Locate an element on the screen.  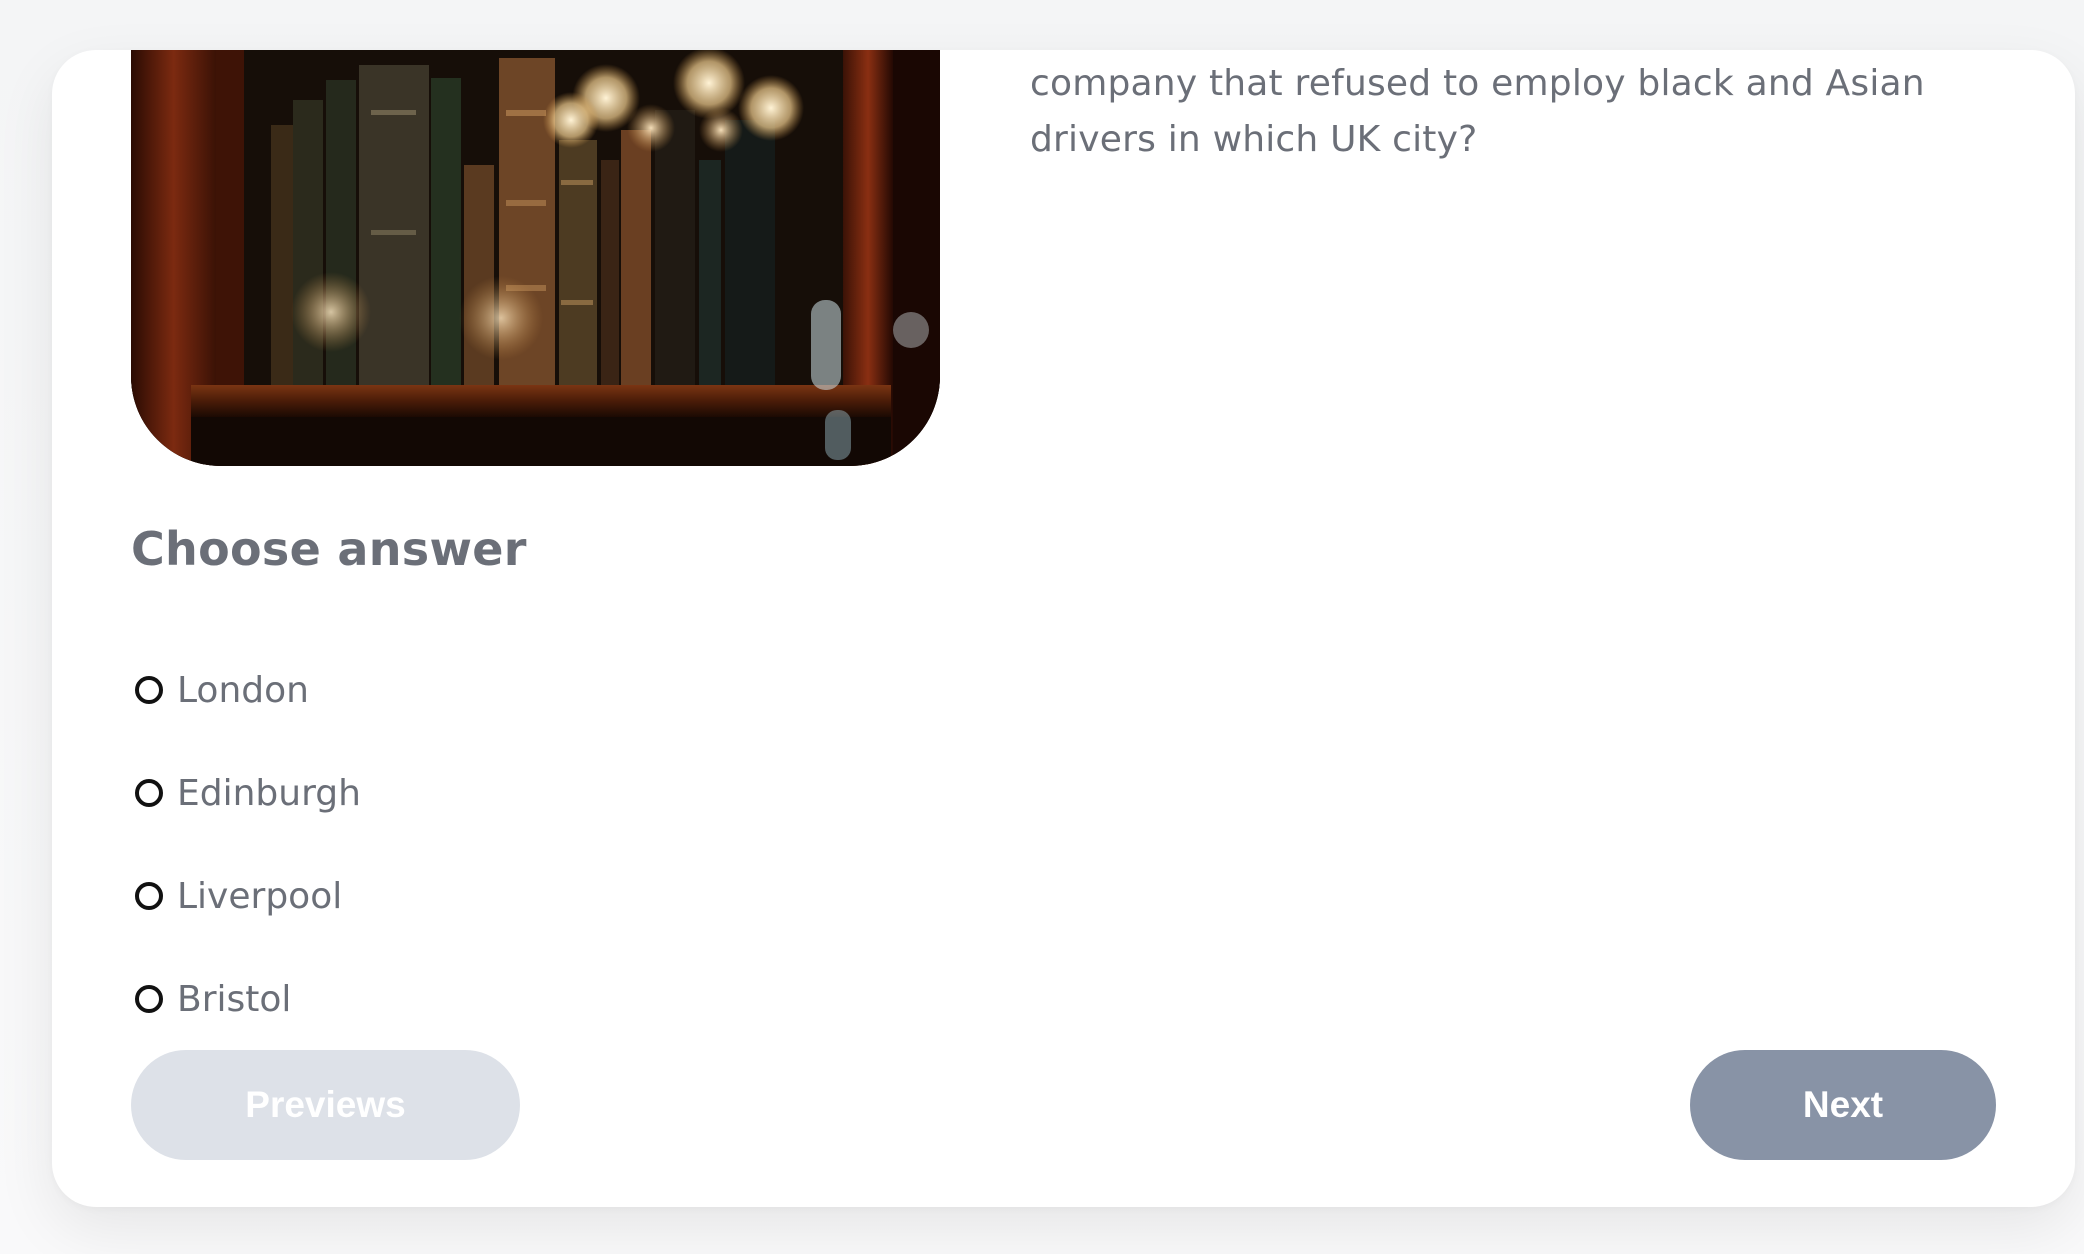
choose-answer-heading: Choose answer is located at coordinates (329, 549).